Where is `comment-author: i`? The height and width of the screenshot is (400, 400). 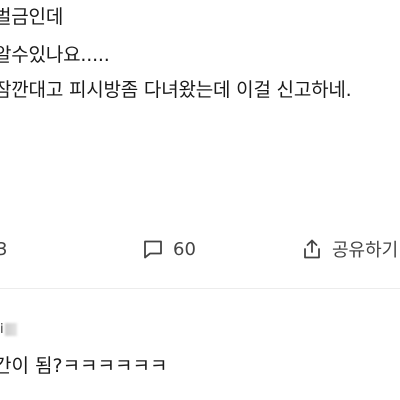 comment-author: i is located at coordinates (8, 329).